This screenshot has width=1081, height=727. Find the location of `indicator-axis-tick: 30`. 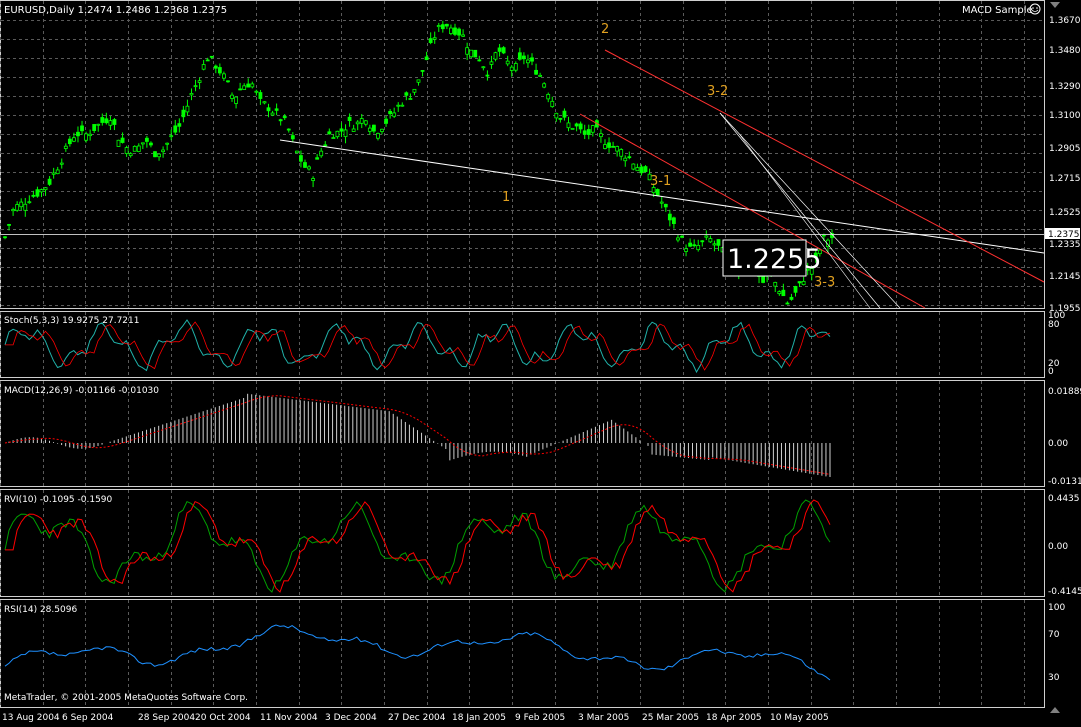

indicator-axis-tick: 30 is located at coordinates (1054, 678).